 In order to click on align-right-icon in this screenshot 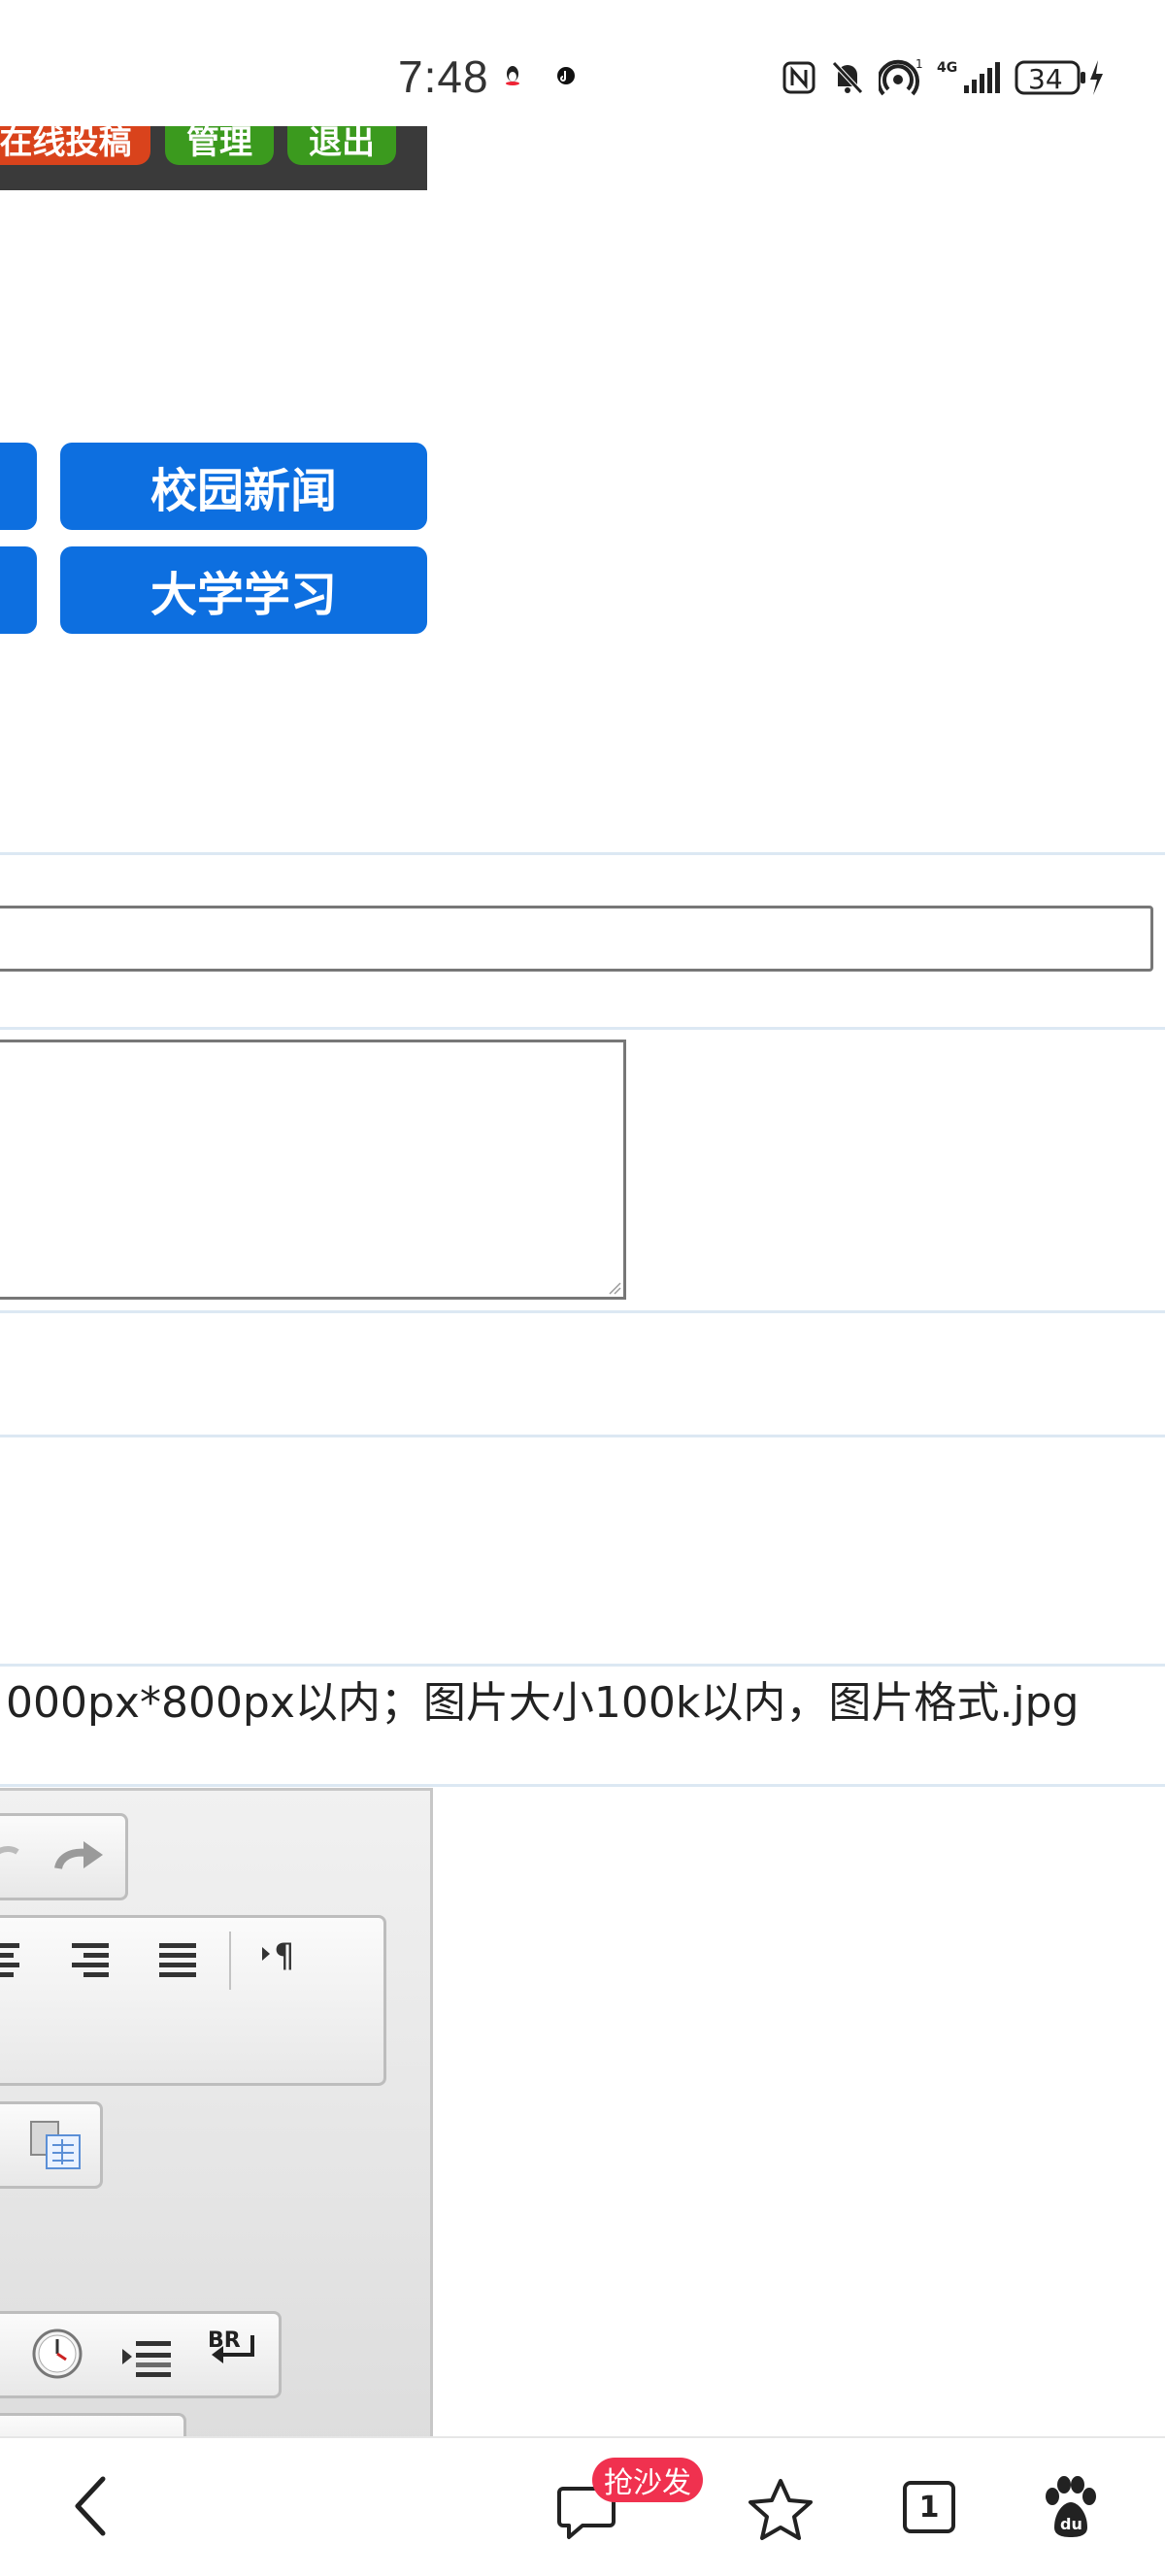, I will do `click(90, 1960)`.